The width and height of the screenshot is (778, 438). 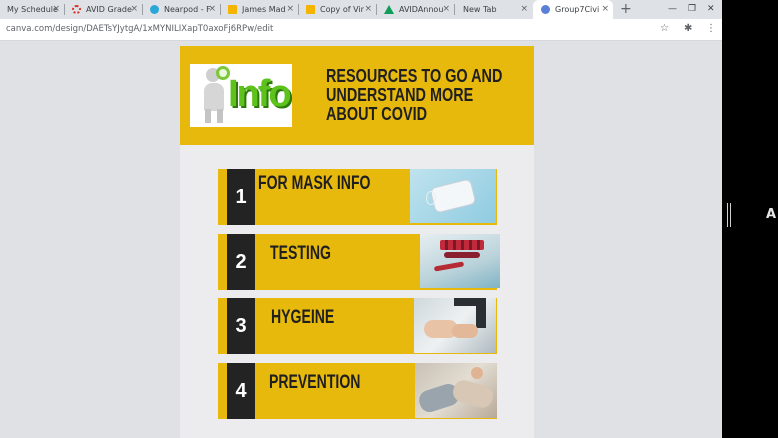 I want to click on tab-label: James Mad, so click(x=264, y=9).